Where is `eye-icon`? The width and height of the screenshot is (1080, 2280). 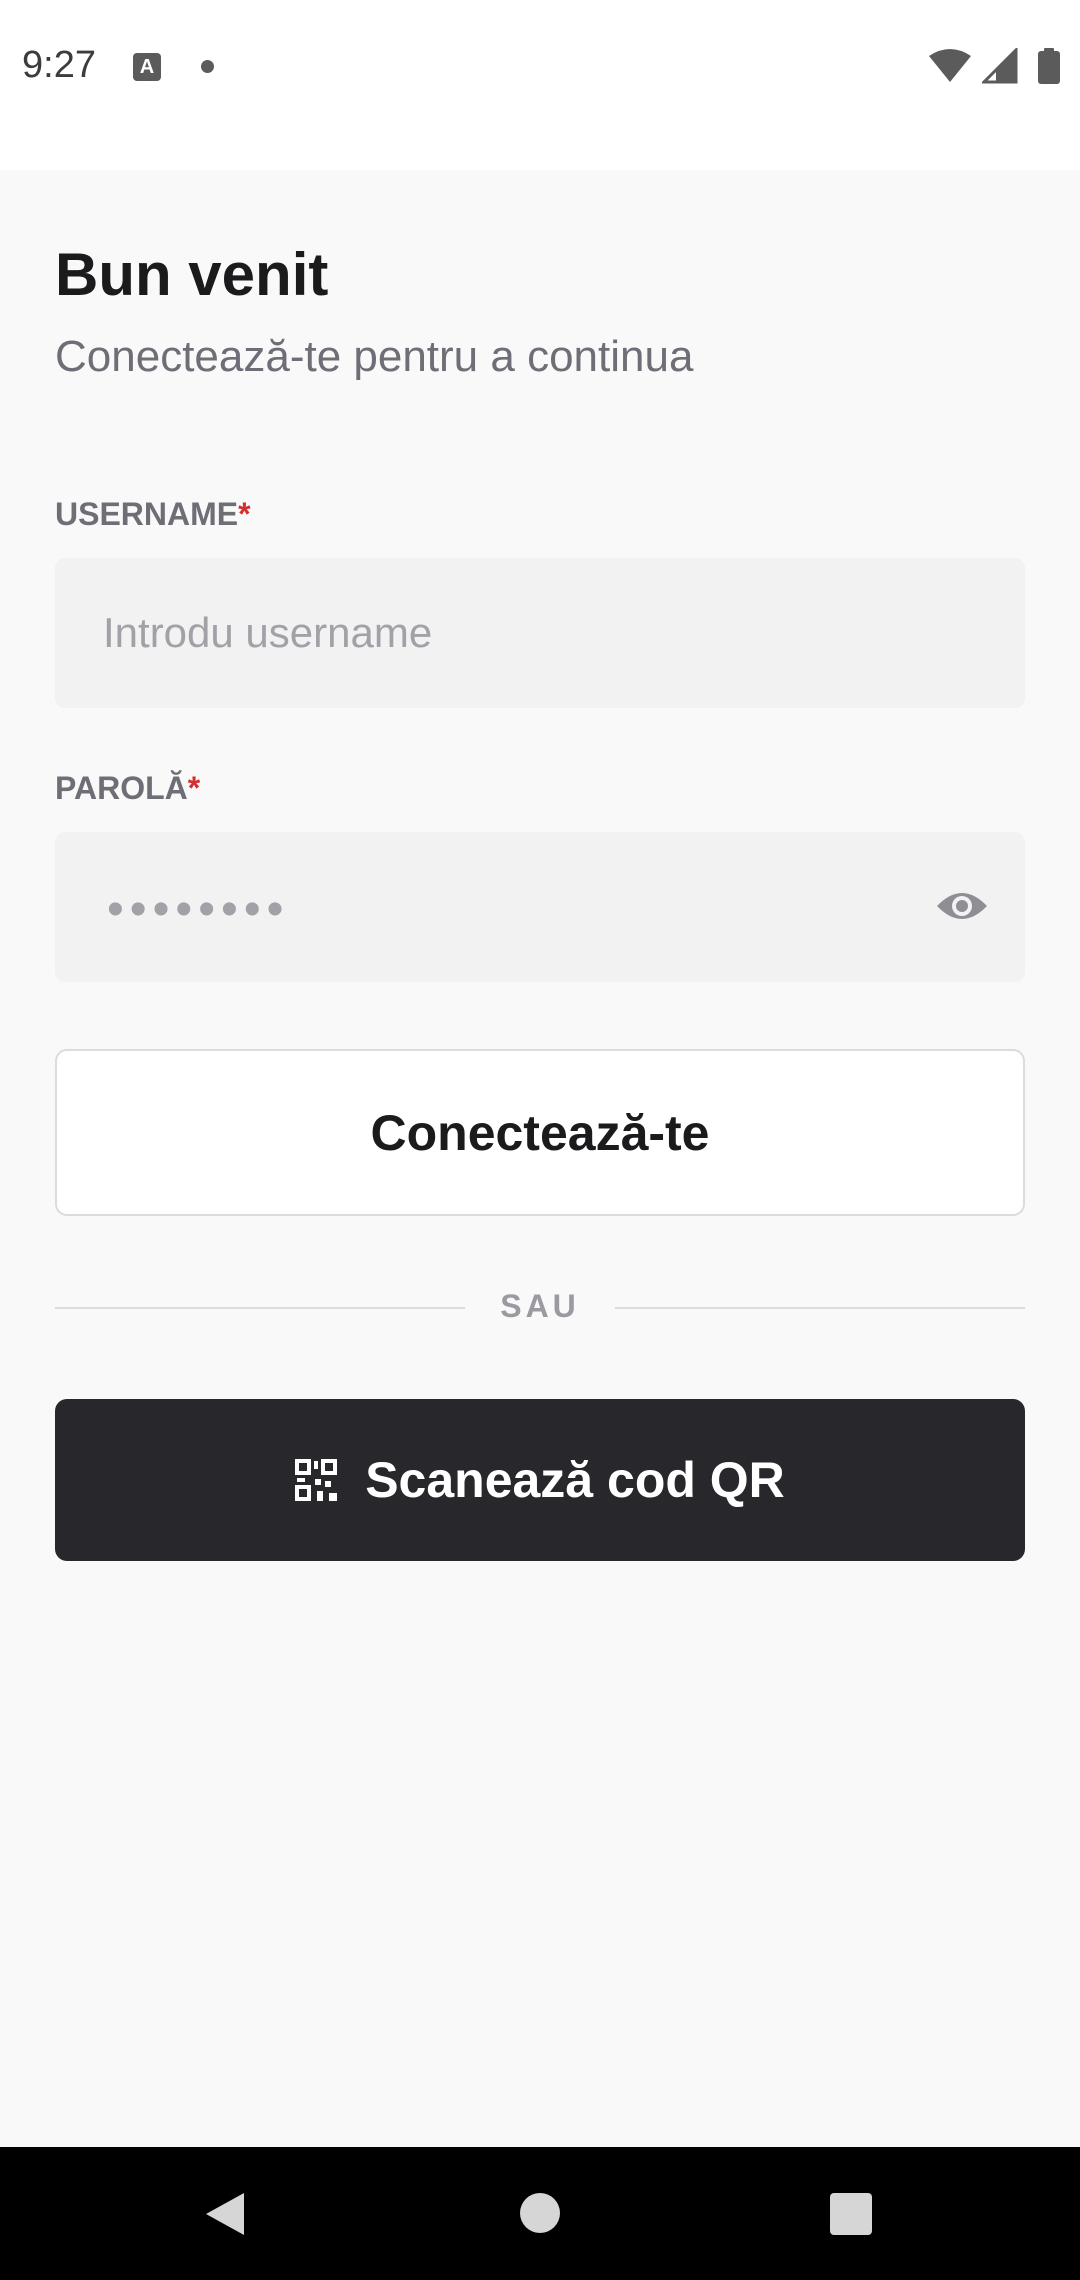 eye-icon is located at coordinates (962, 906).